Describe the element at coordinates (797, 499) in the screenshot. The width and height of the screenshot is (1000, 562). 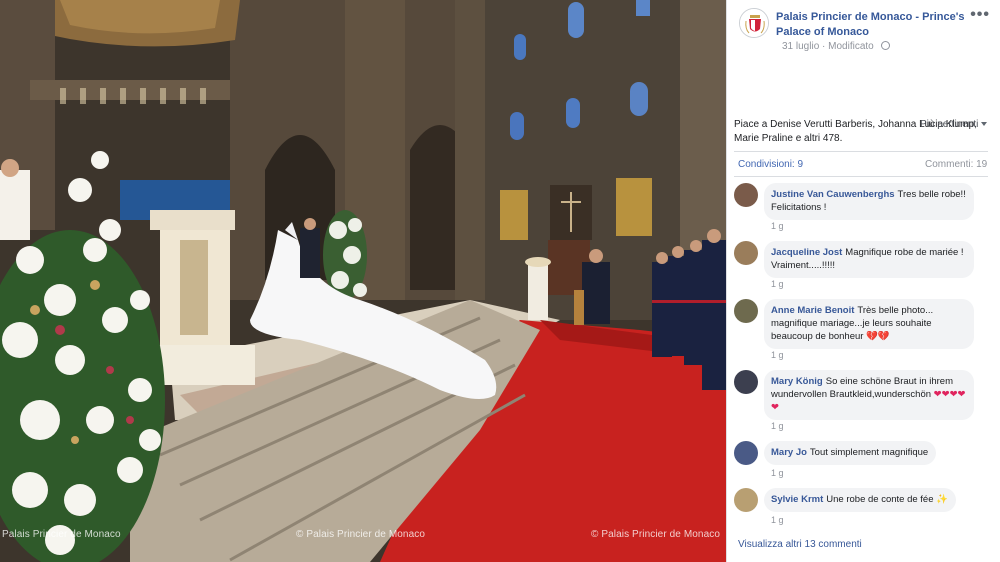
I see `comment-author: Sylvie Krmt` at that location.